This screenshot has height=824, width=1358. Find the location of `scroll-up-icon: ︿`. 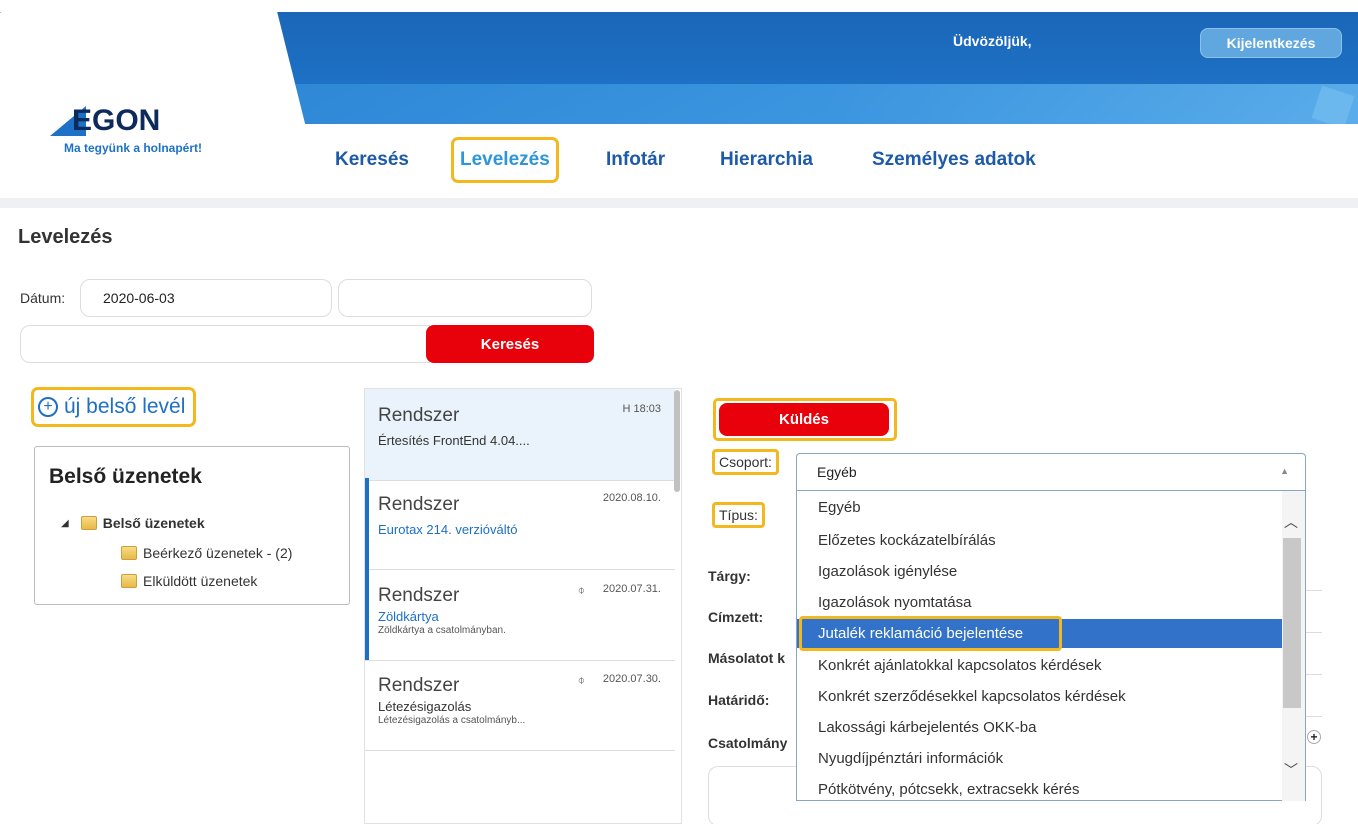

scroll-up-icon: ︿ is located at coordinates (1291, 522).